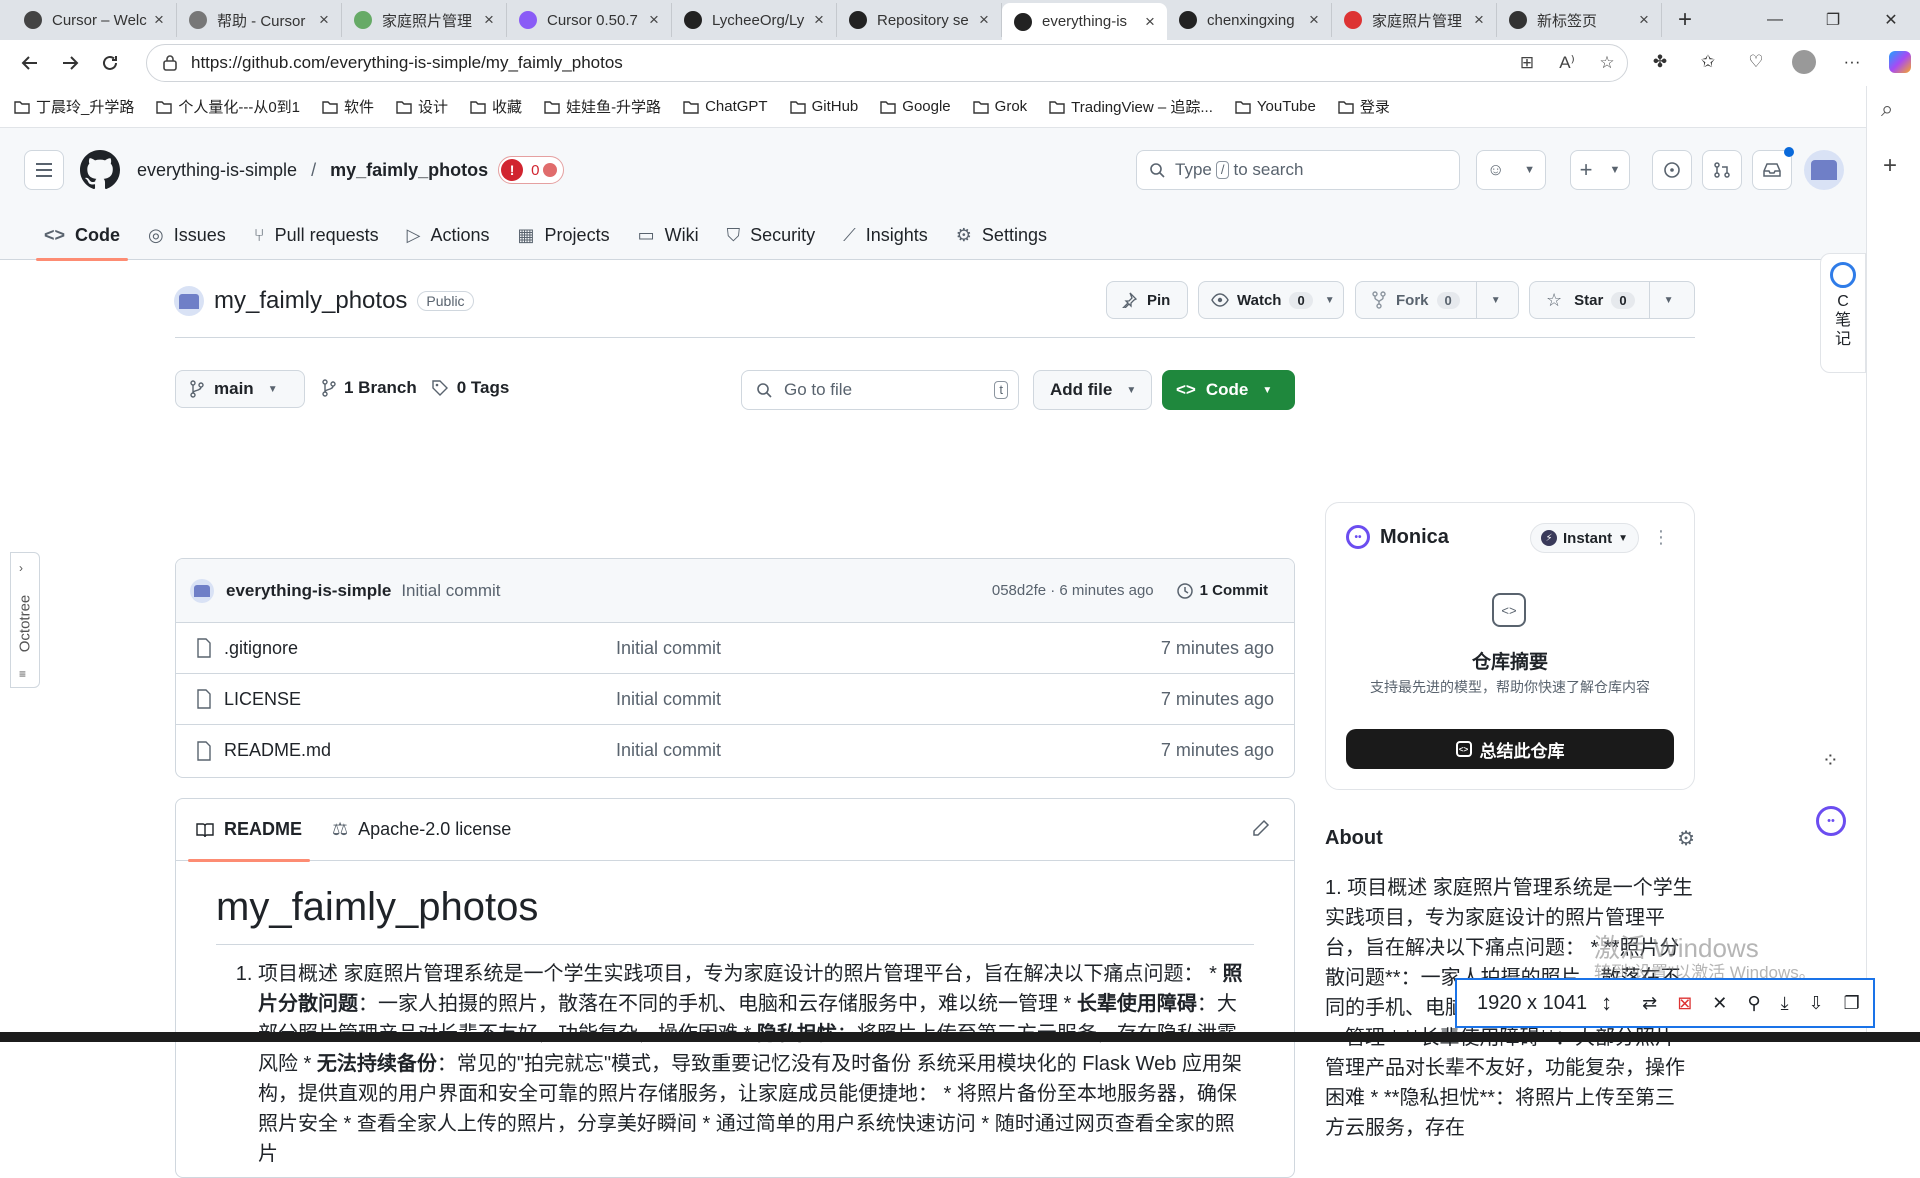 The width and height of the screenshot is (1920, 1178). Describe the element at coordinates (1891, 20) in the screenshot. I see `close-window-button: ✕` at that location.